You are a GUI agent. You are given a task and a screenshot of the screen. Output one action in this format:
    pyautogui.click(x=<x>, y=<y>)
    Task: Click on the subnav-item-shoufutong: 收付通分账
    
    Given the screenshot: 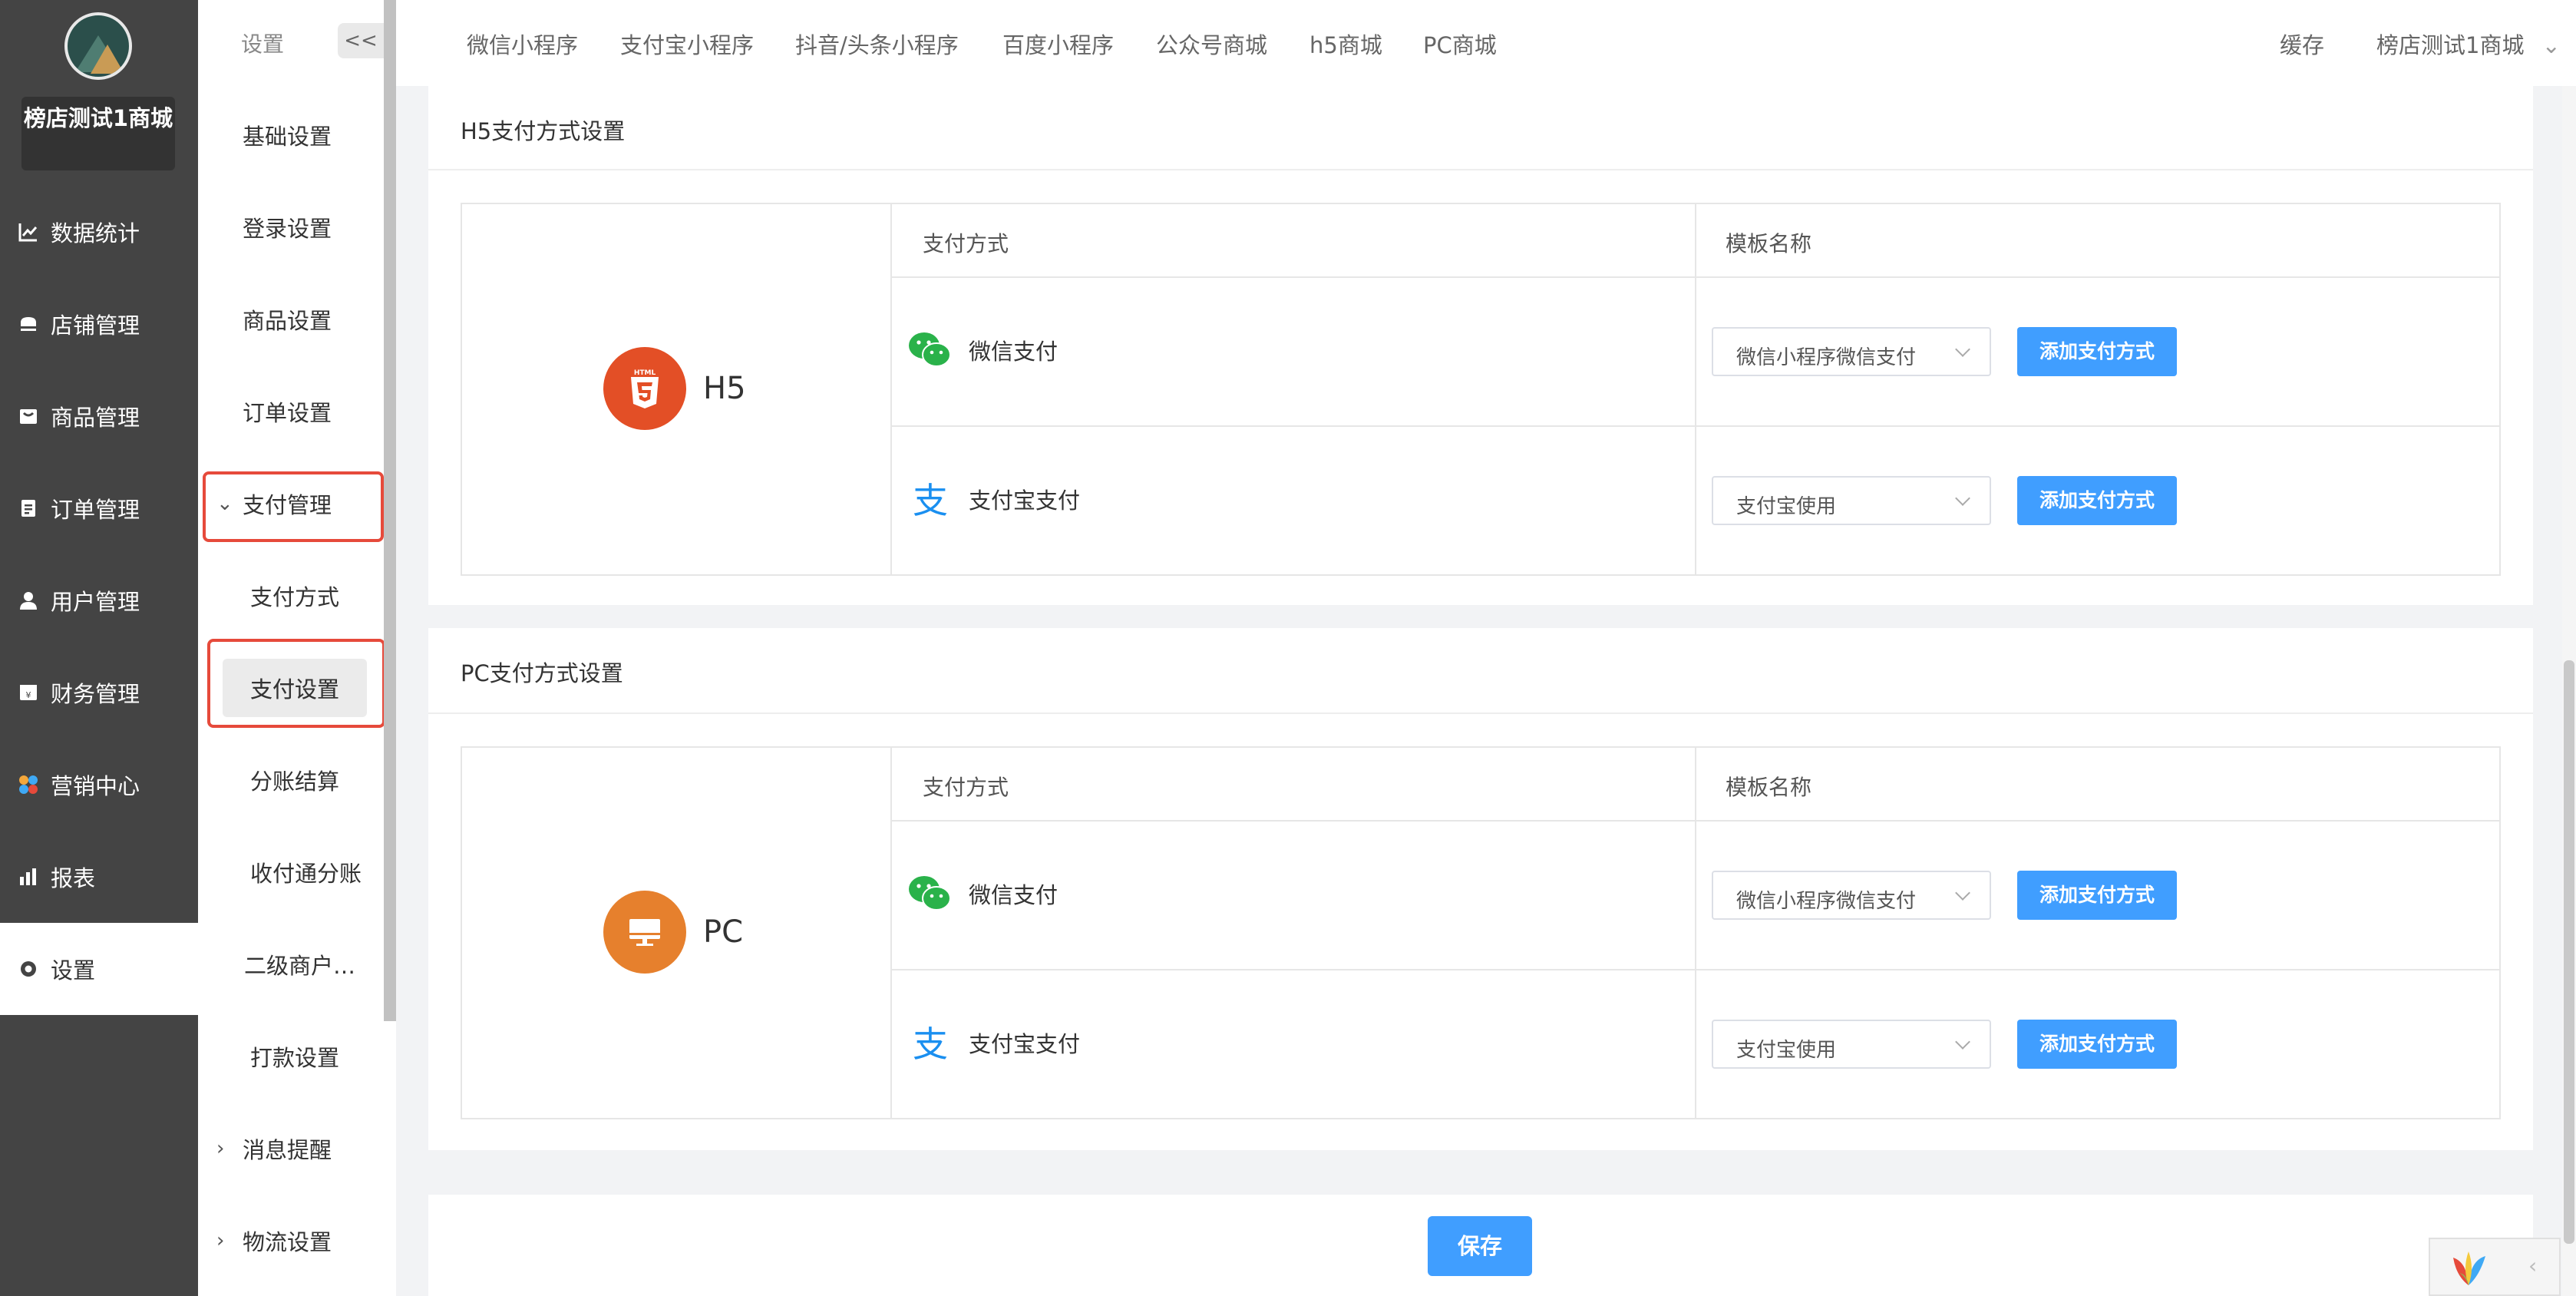 What is the action you would take?
    pyautogui.click(x=291, y=872)
    